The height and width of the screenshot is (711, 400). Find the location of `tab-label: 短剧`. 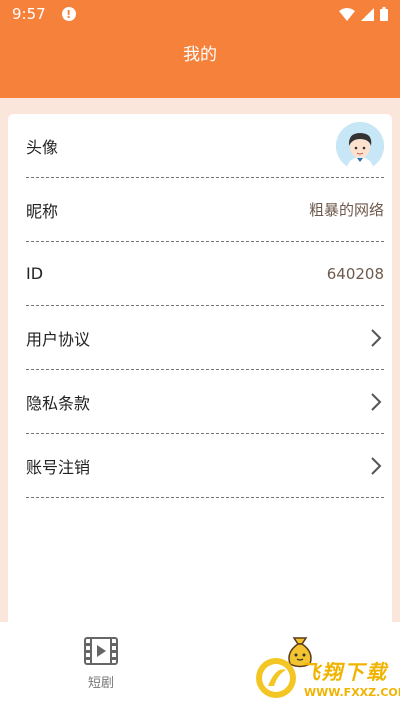

tab-label: 短剧 is located at coordinates (100, 683).